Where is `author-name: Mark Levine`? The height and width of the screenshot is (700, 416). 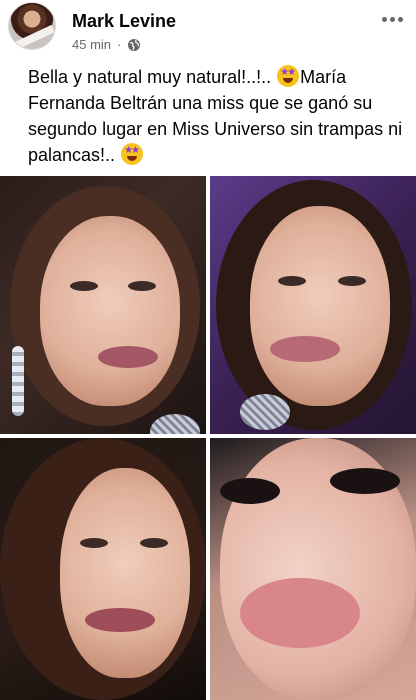 author-name: Mark Levine is located at coordinates (124, 21).